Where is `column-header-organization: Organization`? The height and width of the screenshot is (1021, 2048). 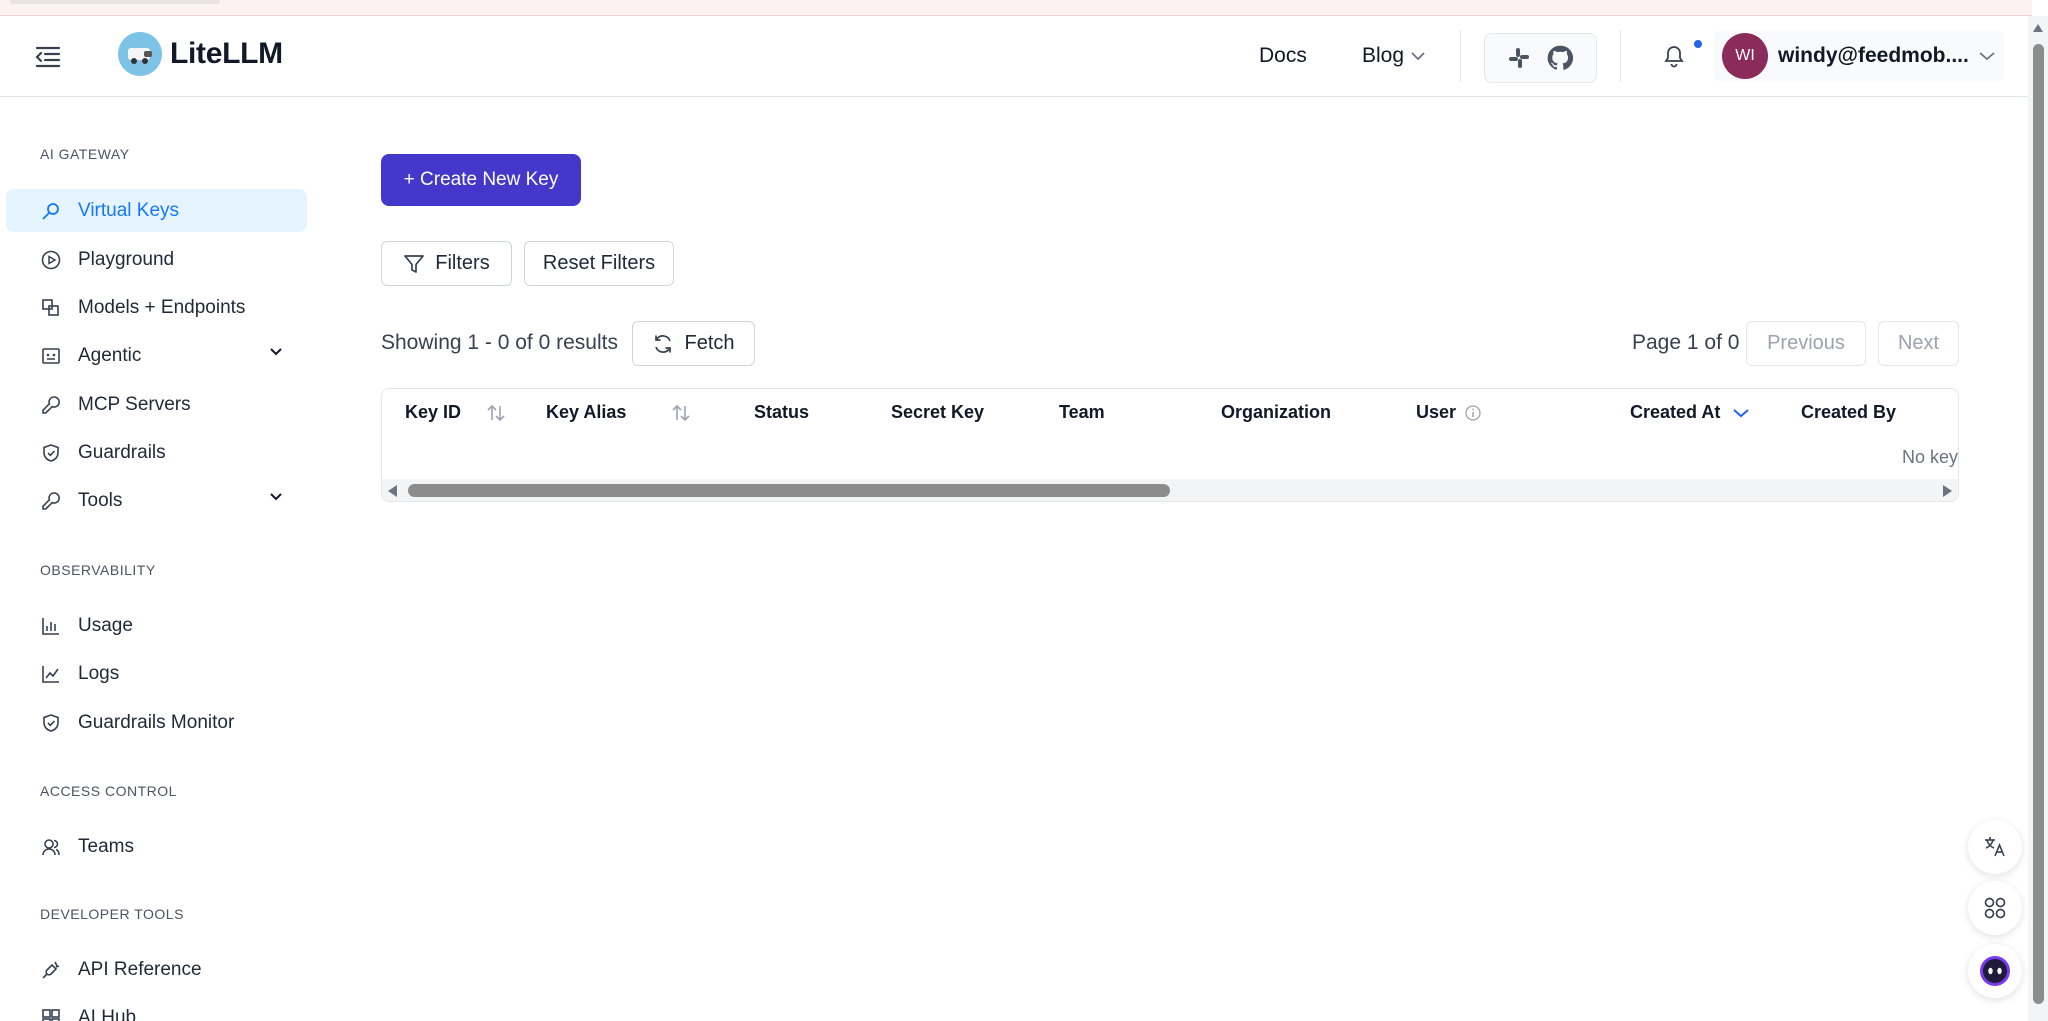
column-header-organization: Organization is located at coordinates (1276, 412).